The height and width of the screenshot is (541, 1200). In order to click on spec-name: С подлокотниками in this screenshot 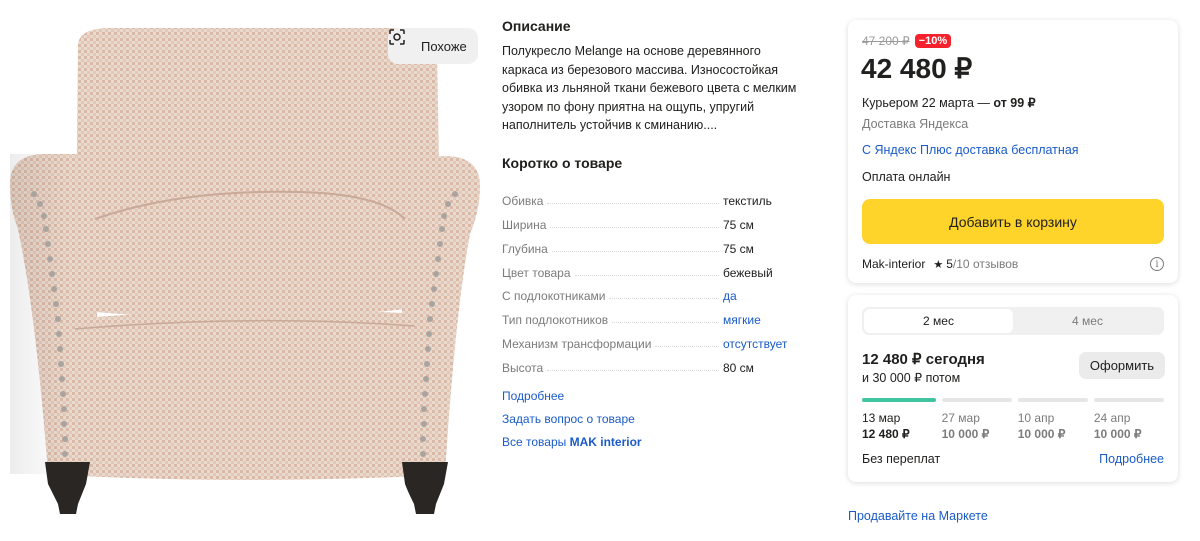, I will do `click(554, 296)`.